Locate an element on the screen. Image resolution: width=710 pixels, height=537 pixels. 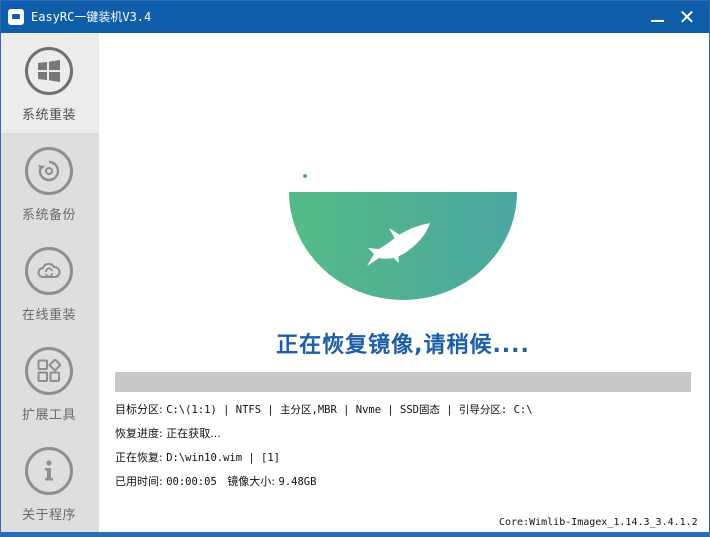
sidebar-item-label: 扩展工具 is located at coordinates (48, 415).